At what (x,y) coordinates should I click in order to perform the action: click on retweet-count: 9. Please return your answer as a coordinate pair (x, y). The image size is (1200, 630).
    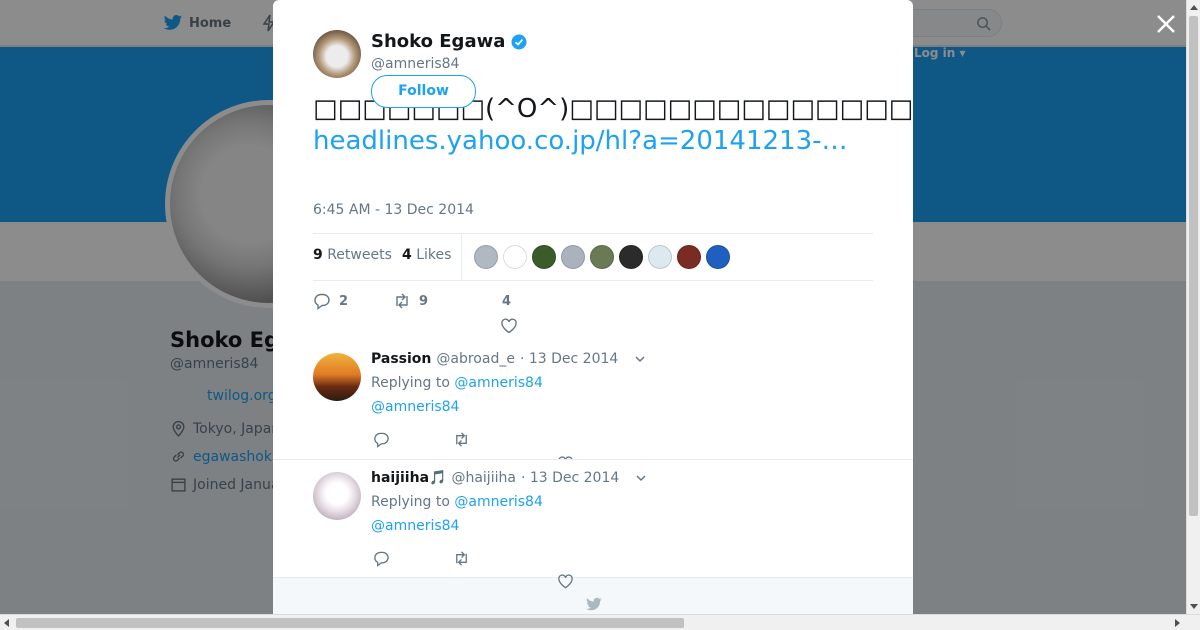
    Looking at the image, I should click on (424, 301).